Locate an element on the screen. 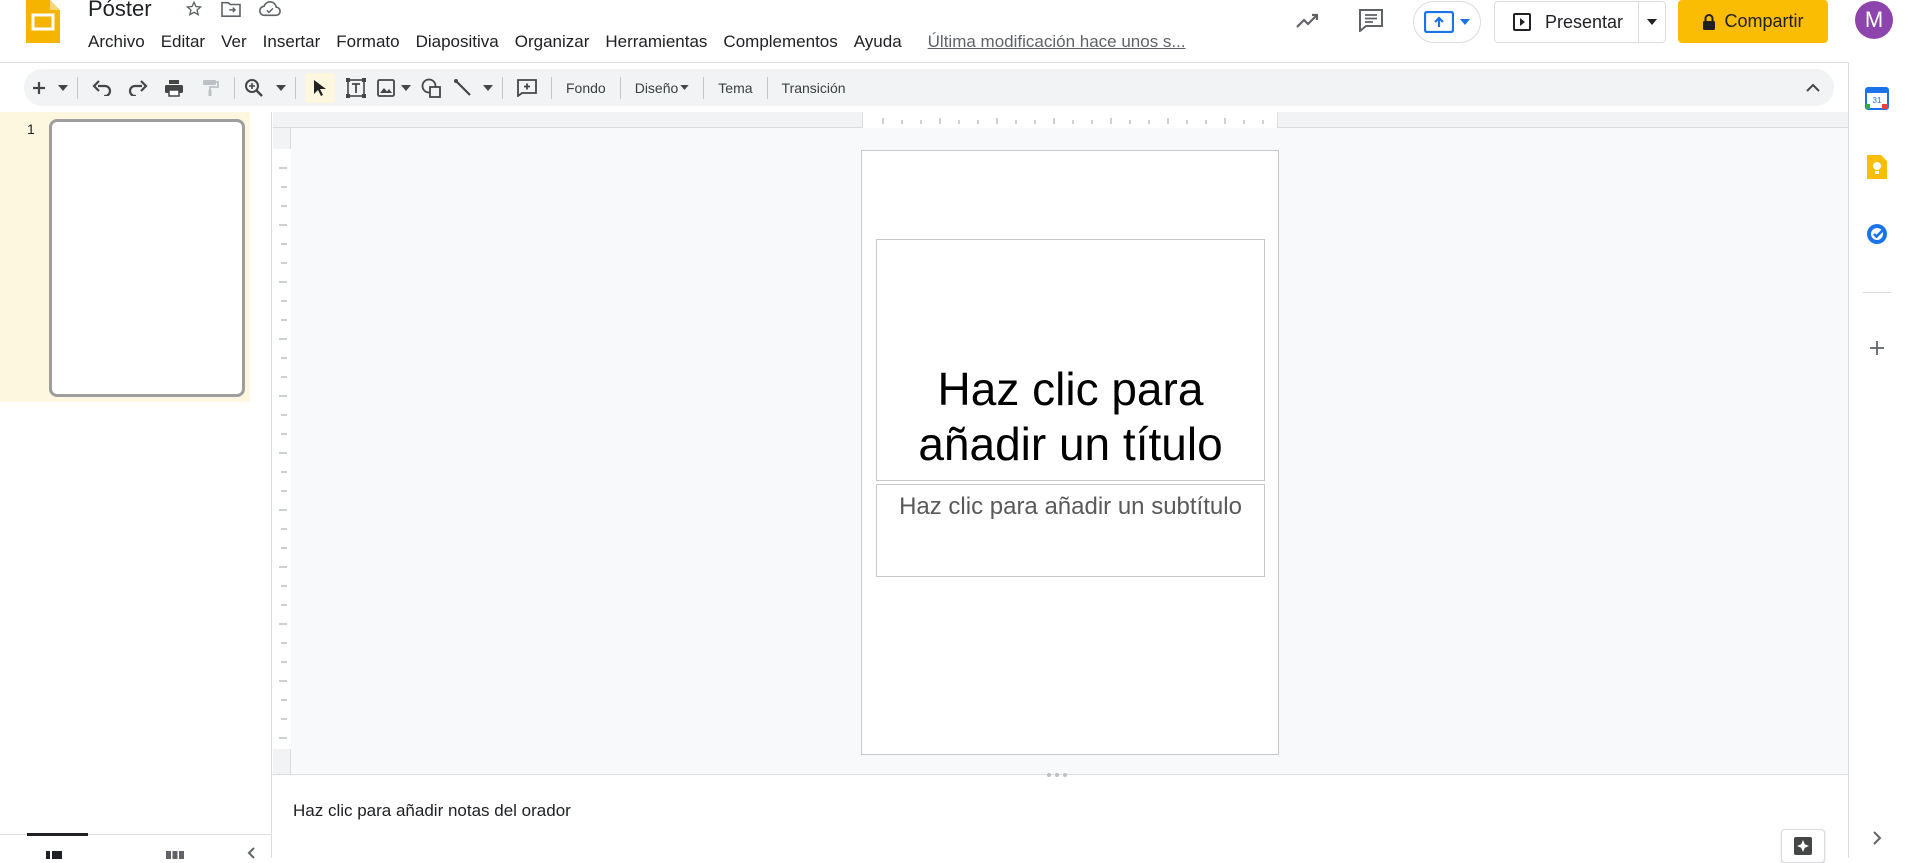  menu-organizar: Organizar is located at coordinates (552, 42).